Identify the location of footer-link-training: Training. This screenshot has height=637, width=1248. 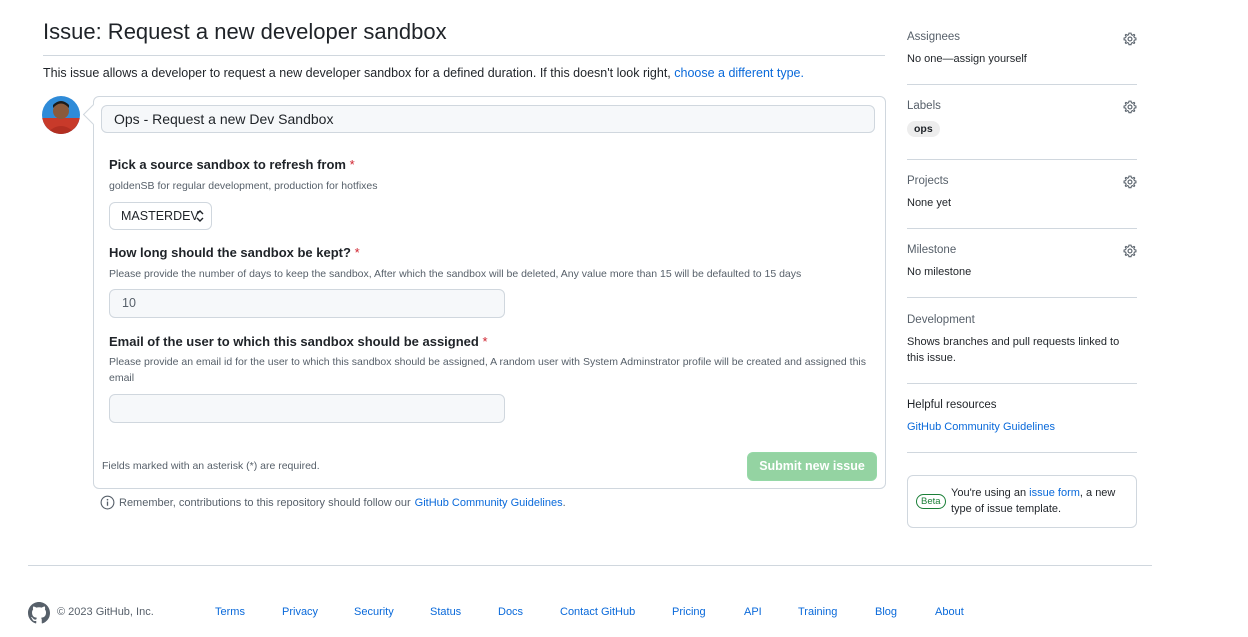
(817, 612).